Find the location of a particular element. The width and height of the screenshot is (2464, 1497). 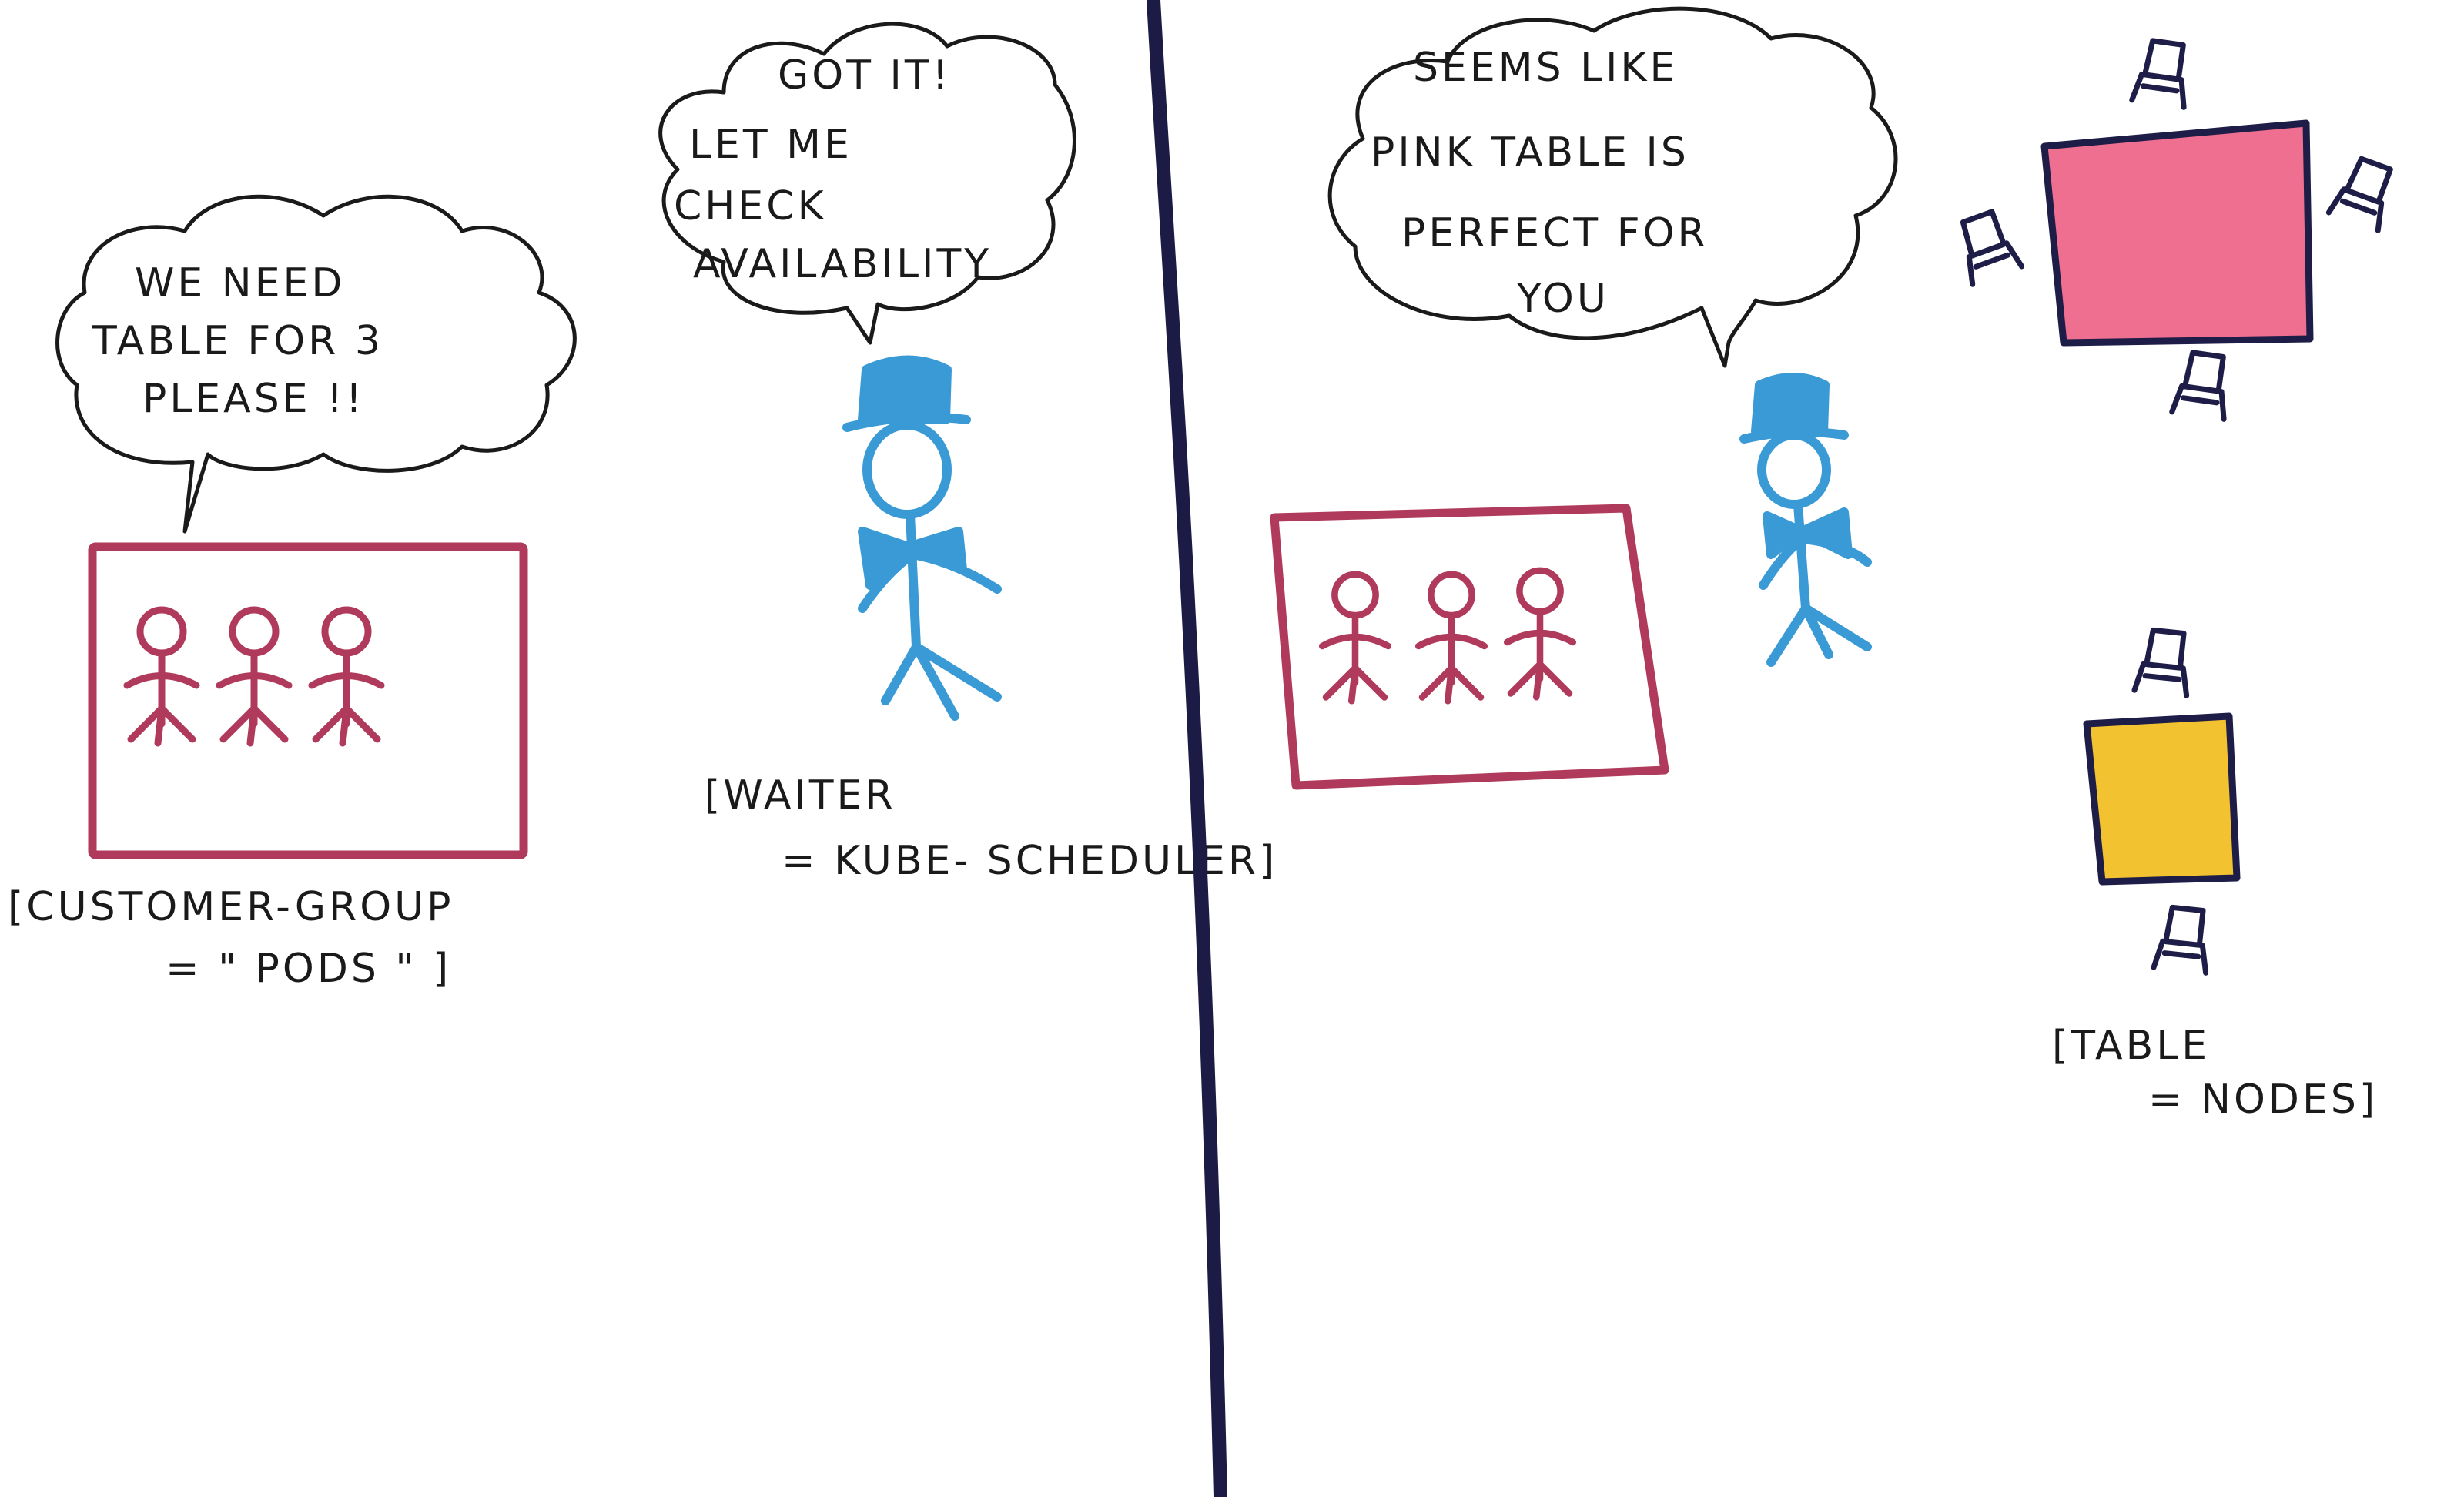

customer-bubble-line-3: PLEASE !! is located at coordinates (253, 399).